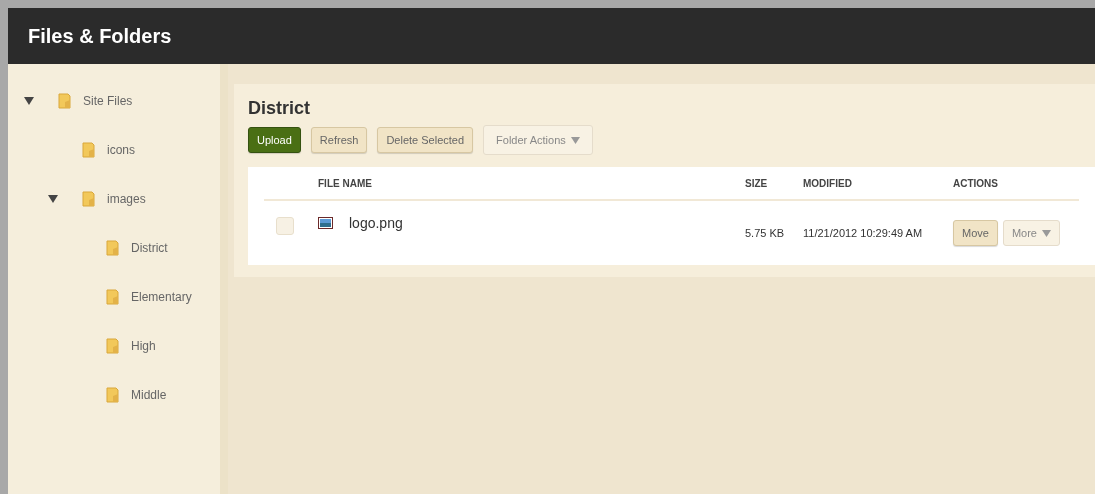  What do you see at coordinates (1031, 233) in the screenshot?
I see `row-action-button: More` at bounding box center [1031, 233].